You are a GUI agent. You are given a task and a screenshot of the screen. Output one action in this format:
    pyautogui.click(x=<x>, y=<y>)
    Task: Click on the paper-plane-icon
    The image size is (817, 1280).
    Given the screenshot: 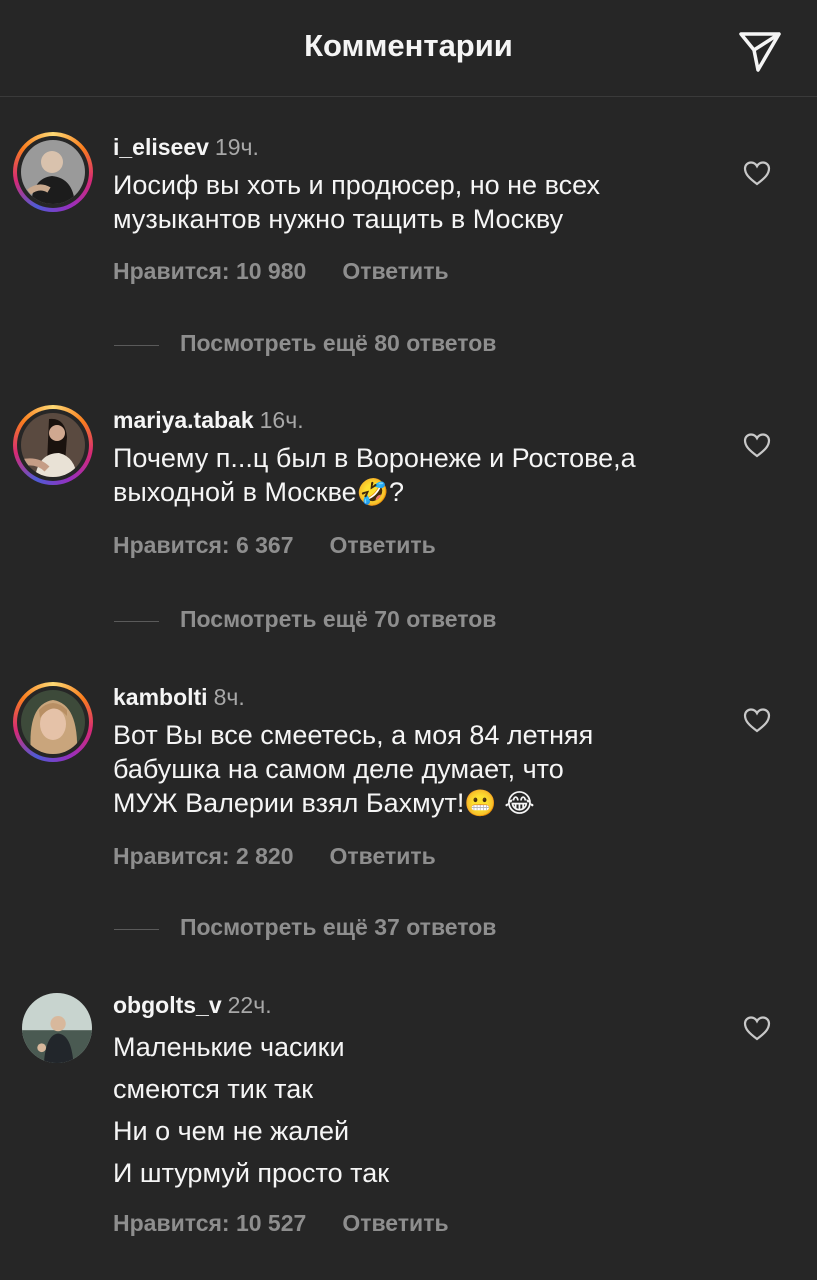 What is the action you would take?
    pyautogui.click(x=760, y=50)
    